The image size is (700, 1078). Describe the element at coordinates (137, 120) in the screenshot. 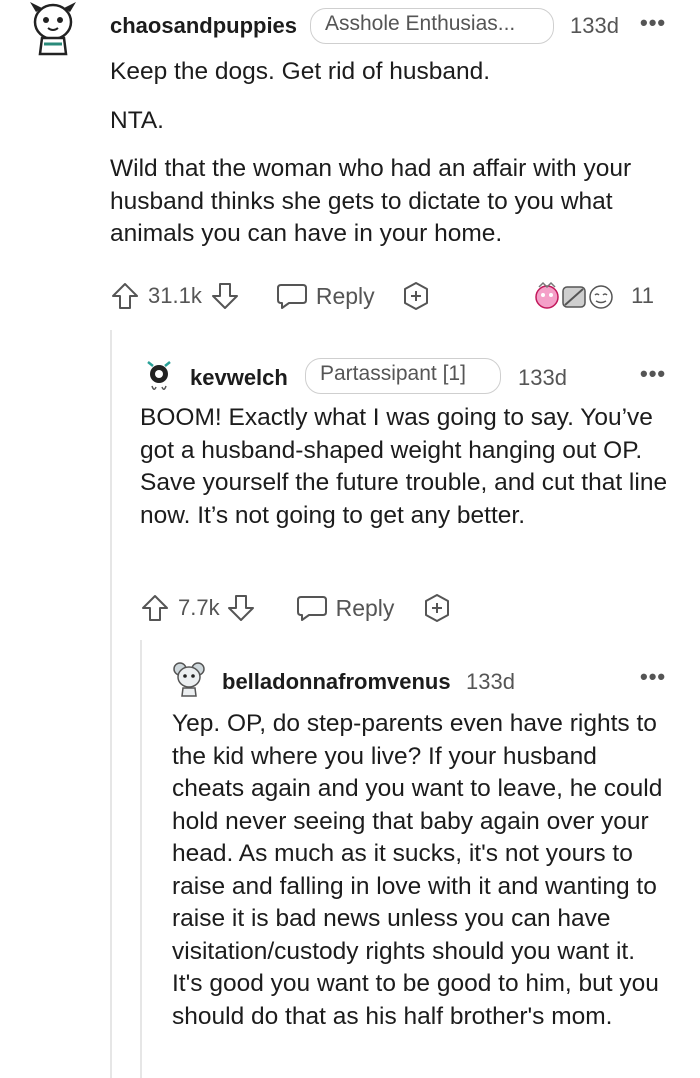

I see `comment-paragraph: NTA.` at that location.